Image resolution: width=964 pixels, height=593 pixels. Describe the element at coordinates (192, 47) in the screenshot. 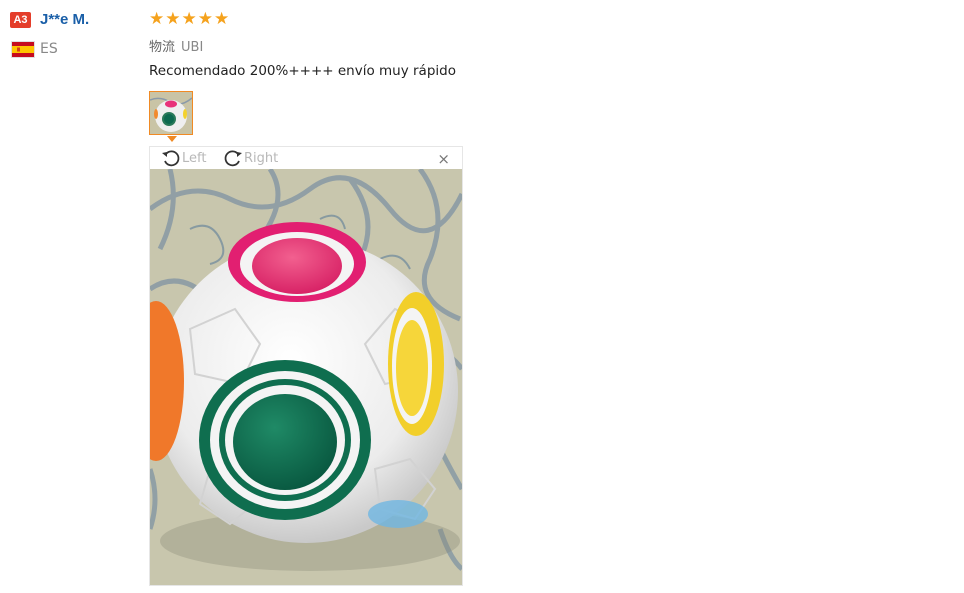

I see `shipping-value: UBI` at that location.